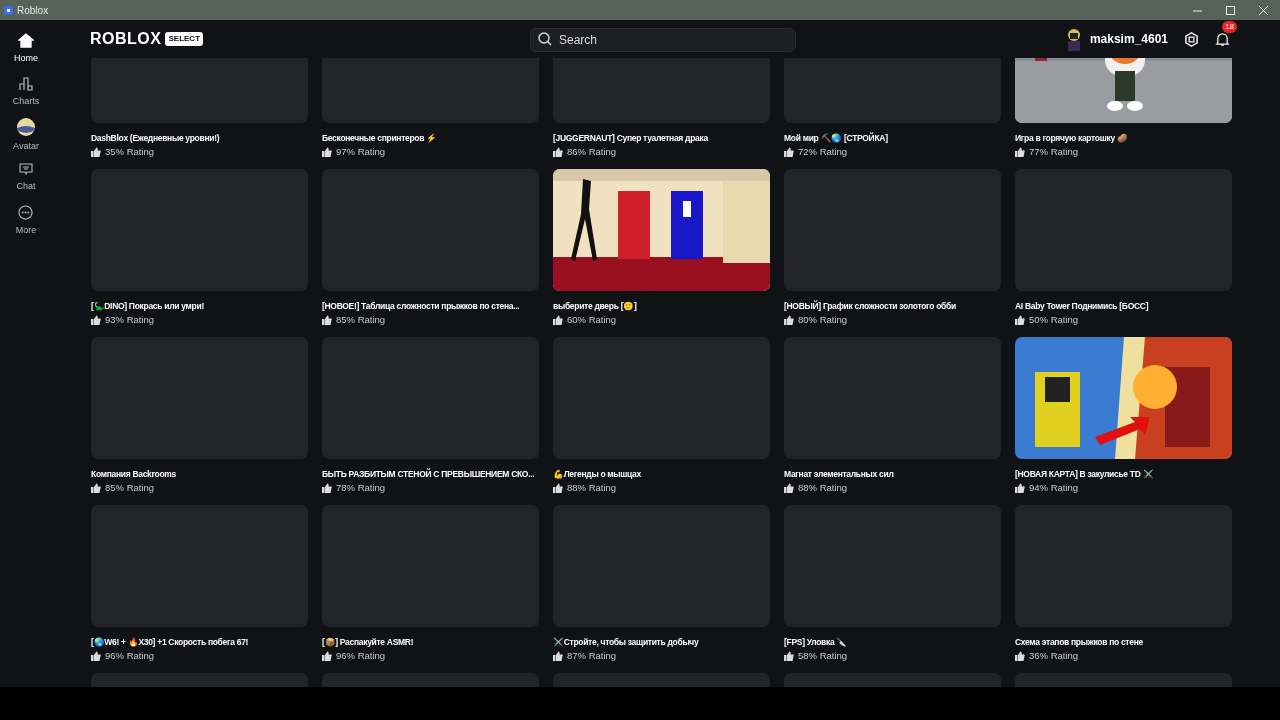 Image resolution: width=1280 pixels, height=720 pixels. Describe the element at coordinates (1229, 27) in the screenshot. I see `notification-badge: 18` at that location.